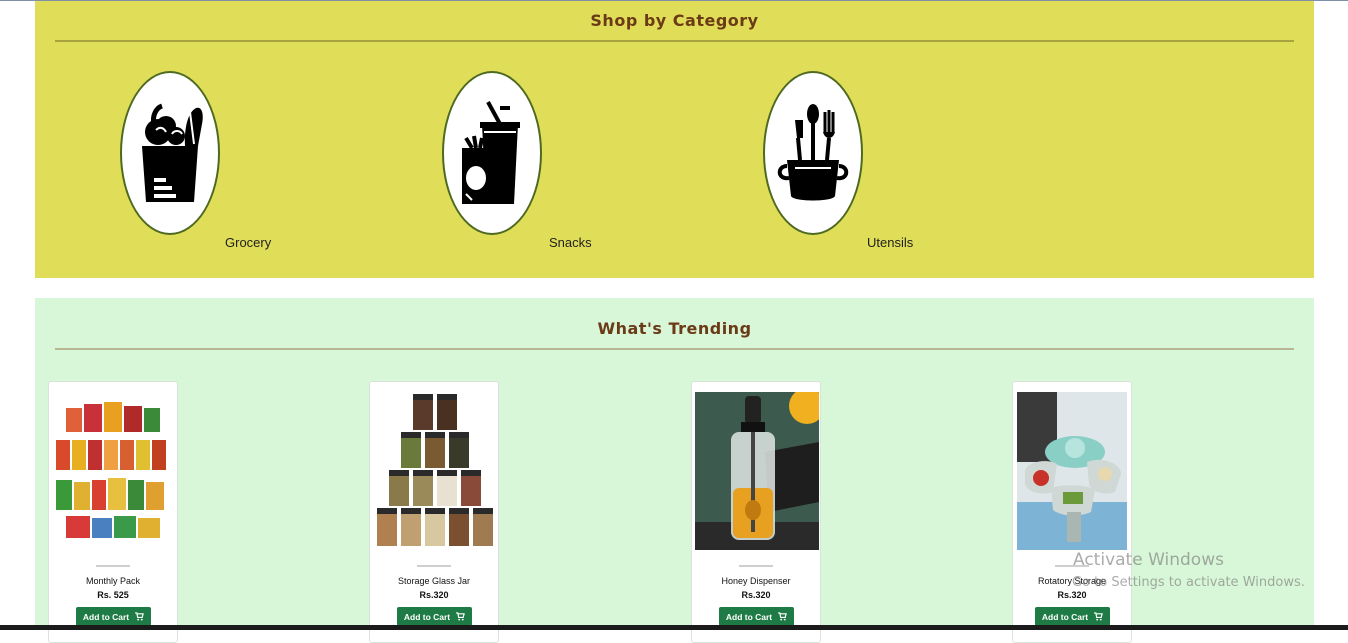 Image resolution: width=1348 pixels, height=643 pixels. I want to click on bottom-scroll-edge, so click(674, 627).